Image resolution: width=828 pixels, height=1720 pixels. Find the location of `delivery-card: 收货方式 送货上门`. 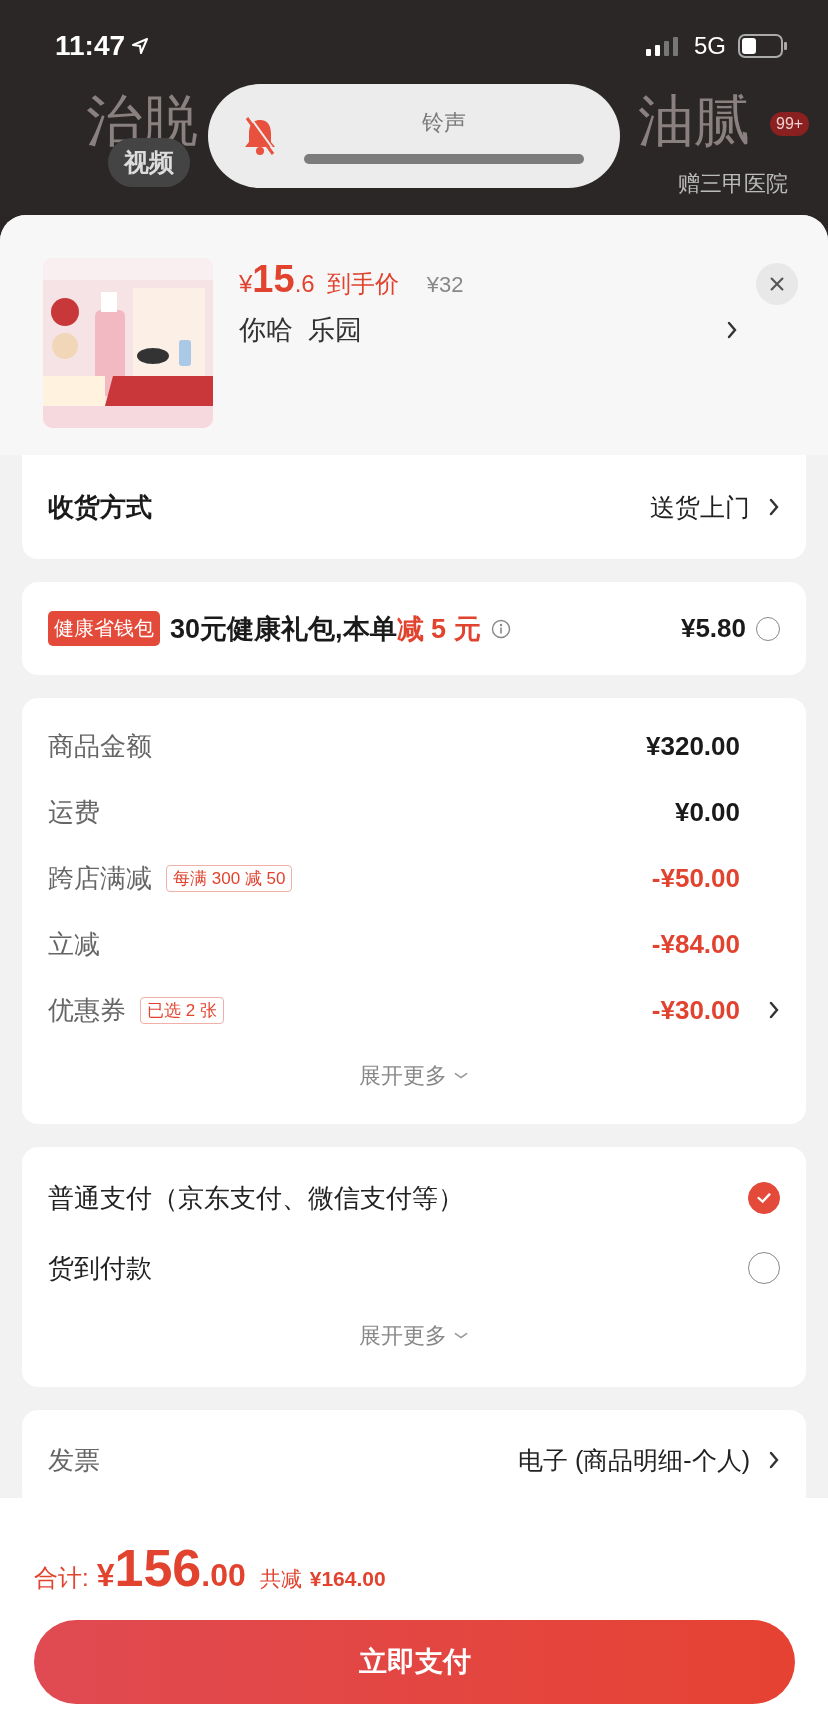

delivery-card: 收货方式 送货上门 is located at coordinates (414, 507).